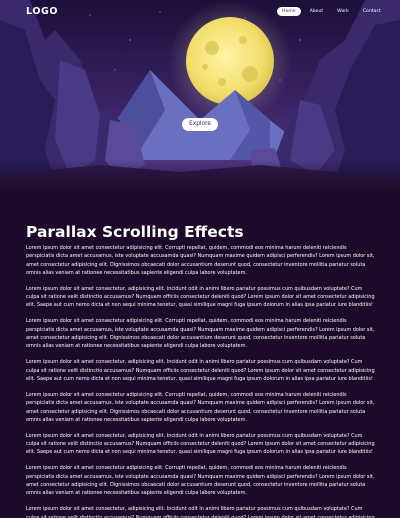  I want to click on page-title: Parallax Scrolling Effects, so click(135, 232).